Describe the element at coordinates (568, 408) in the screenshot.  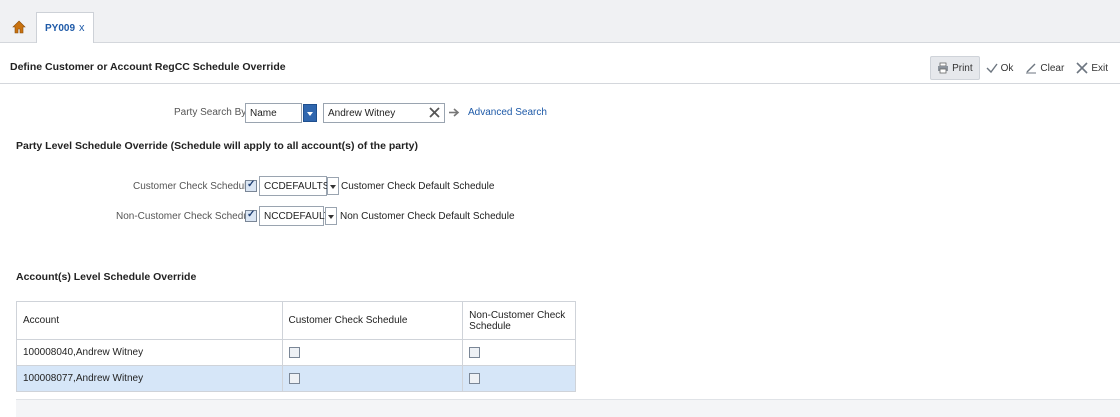
I see `table-footer-area` at that location.